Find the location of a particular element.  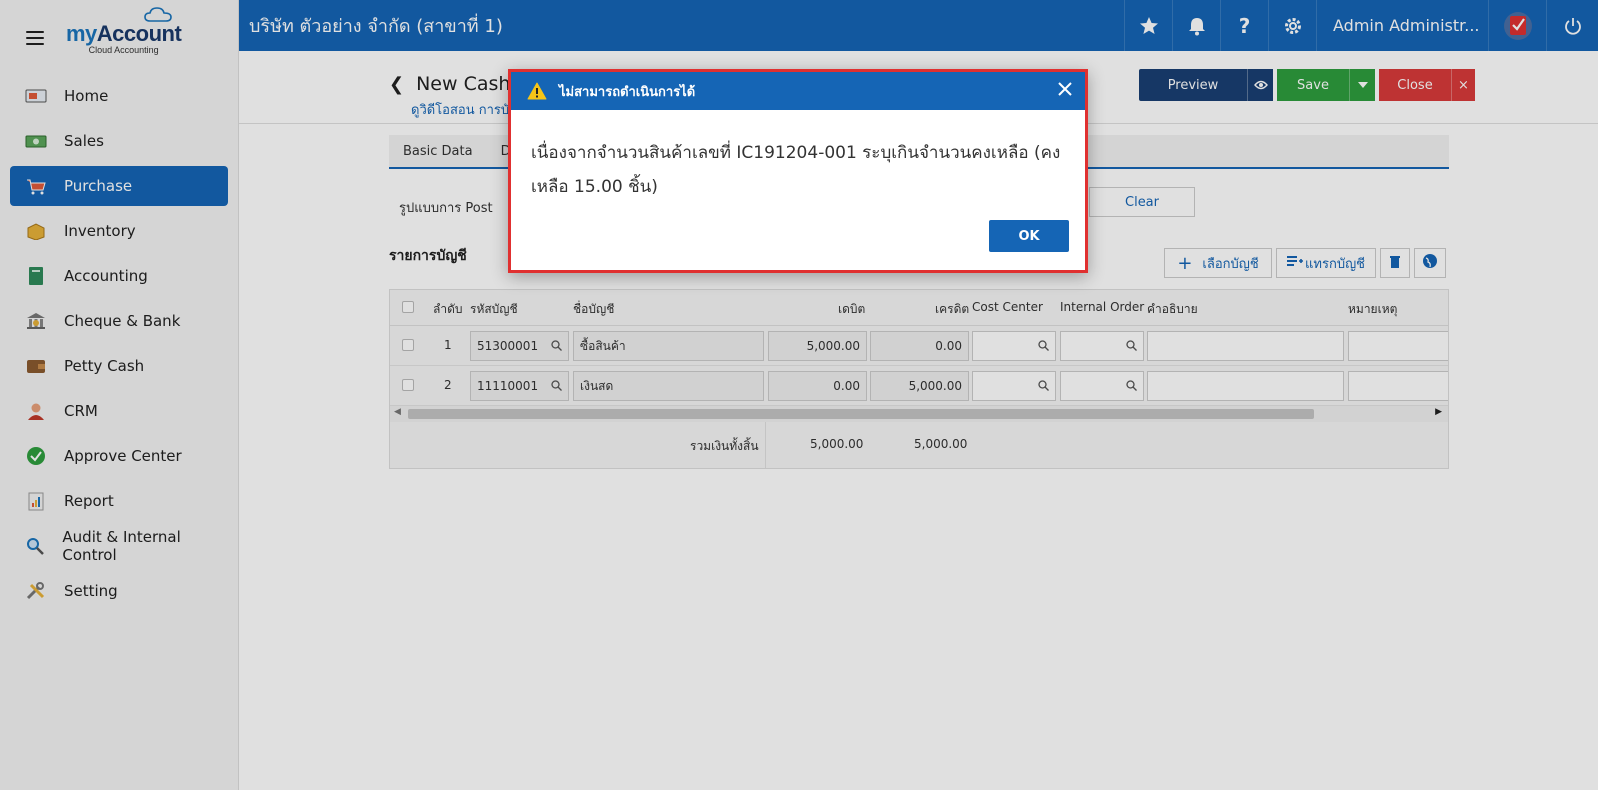

dialog-header: ไม่สามารถดำเนินการได้ is located at coordinates (798, 91).